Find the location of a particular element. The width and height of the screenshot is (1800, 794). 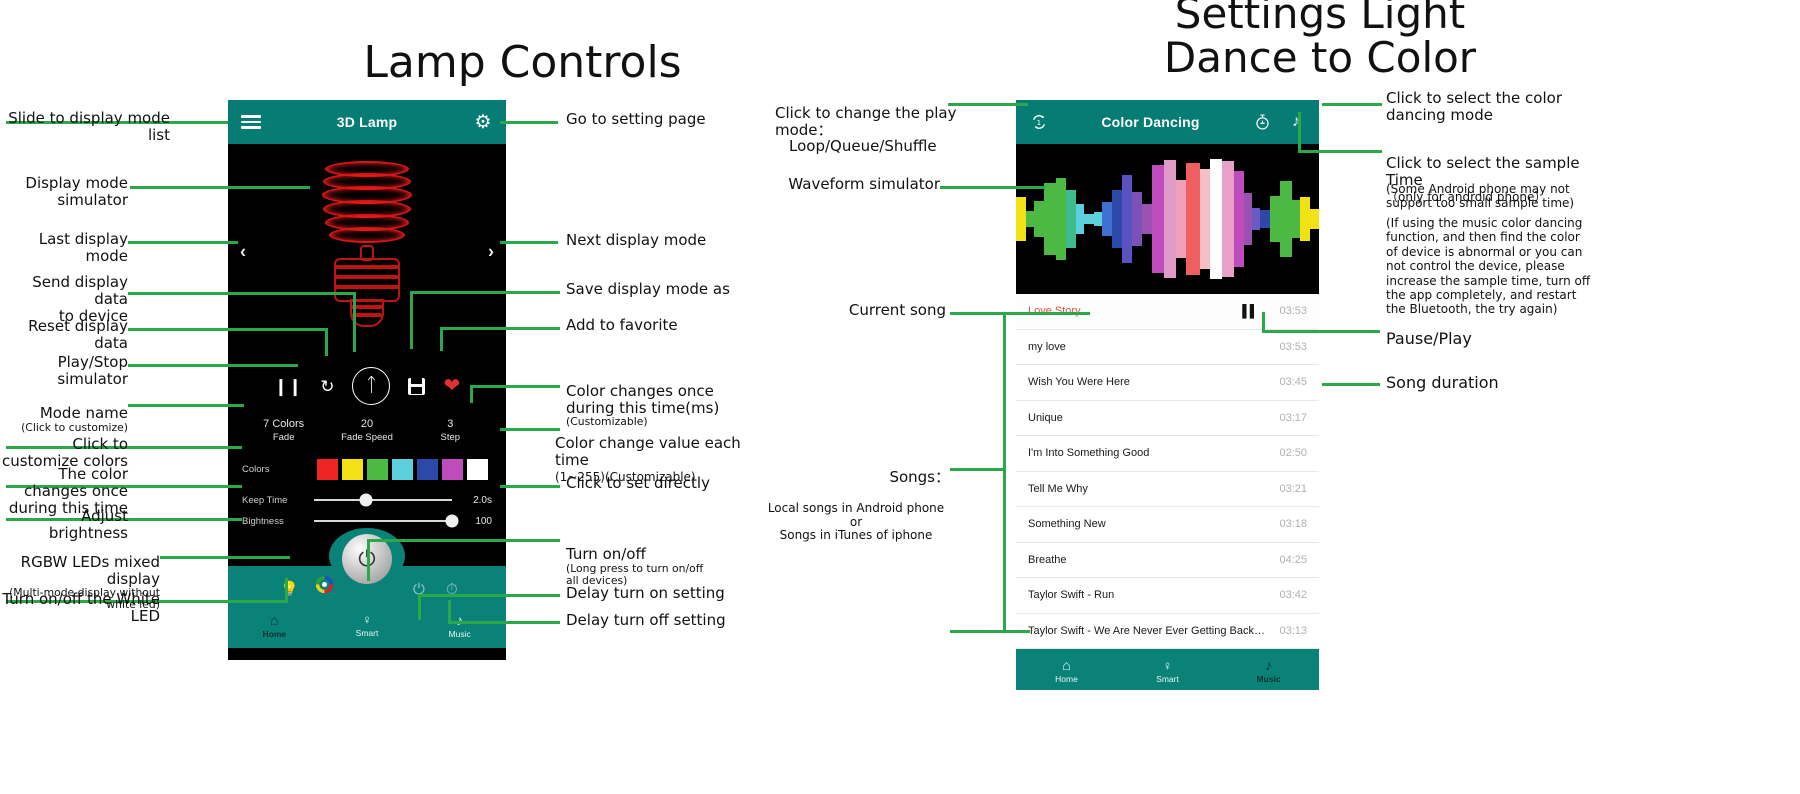

heart-icon: ❤ is located at coordinates (451, 386).